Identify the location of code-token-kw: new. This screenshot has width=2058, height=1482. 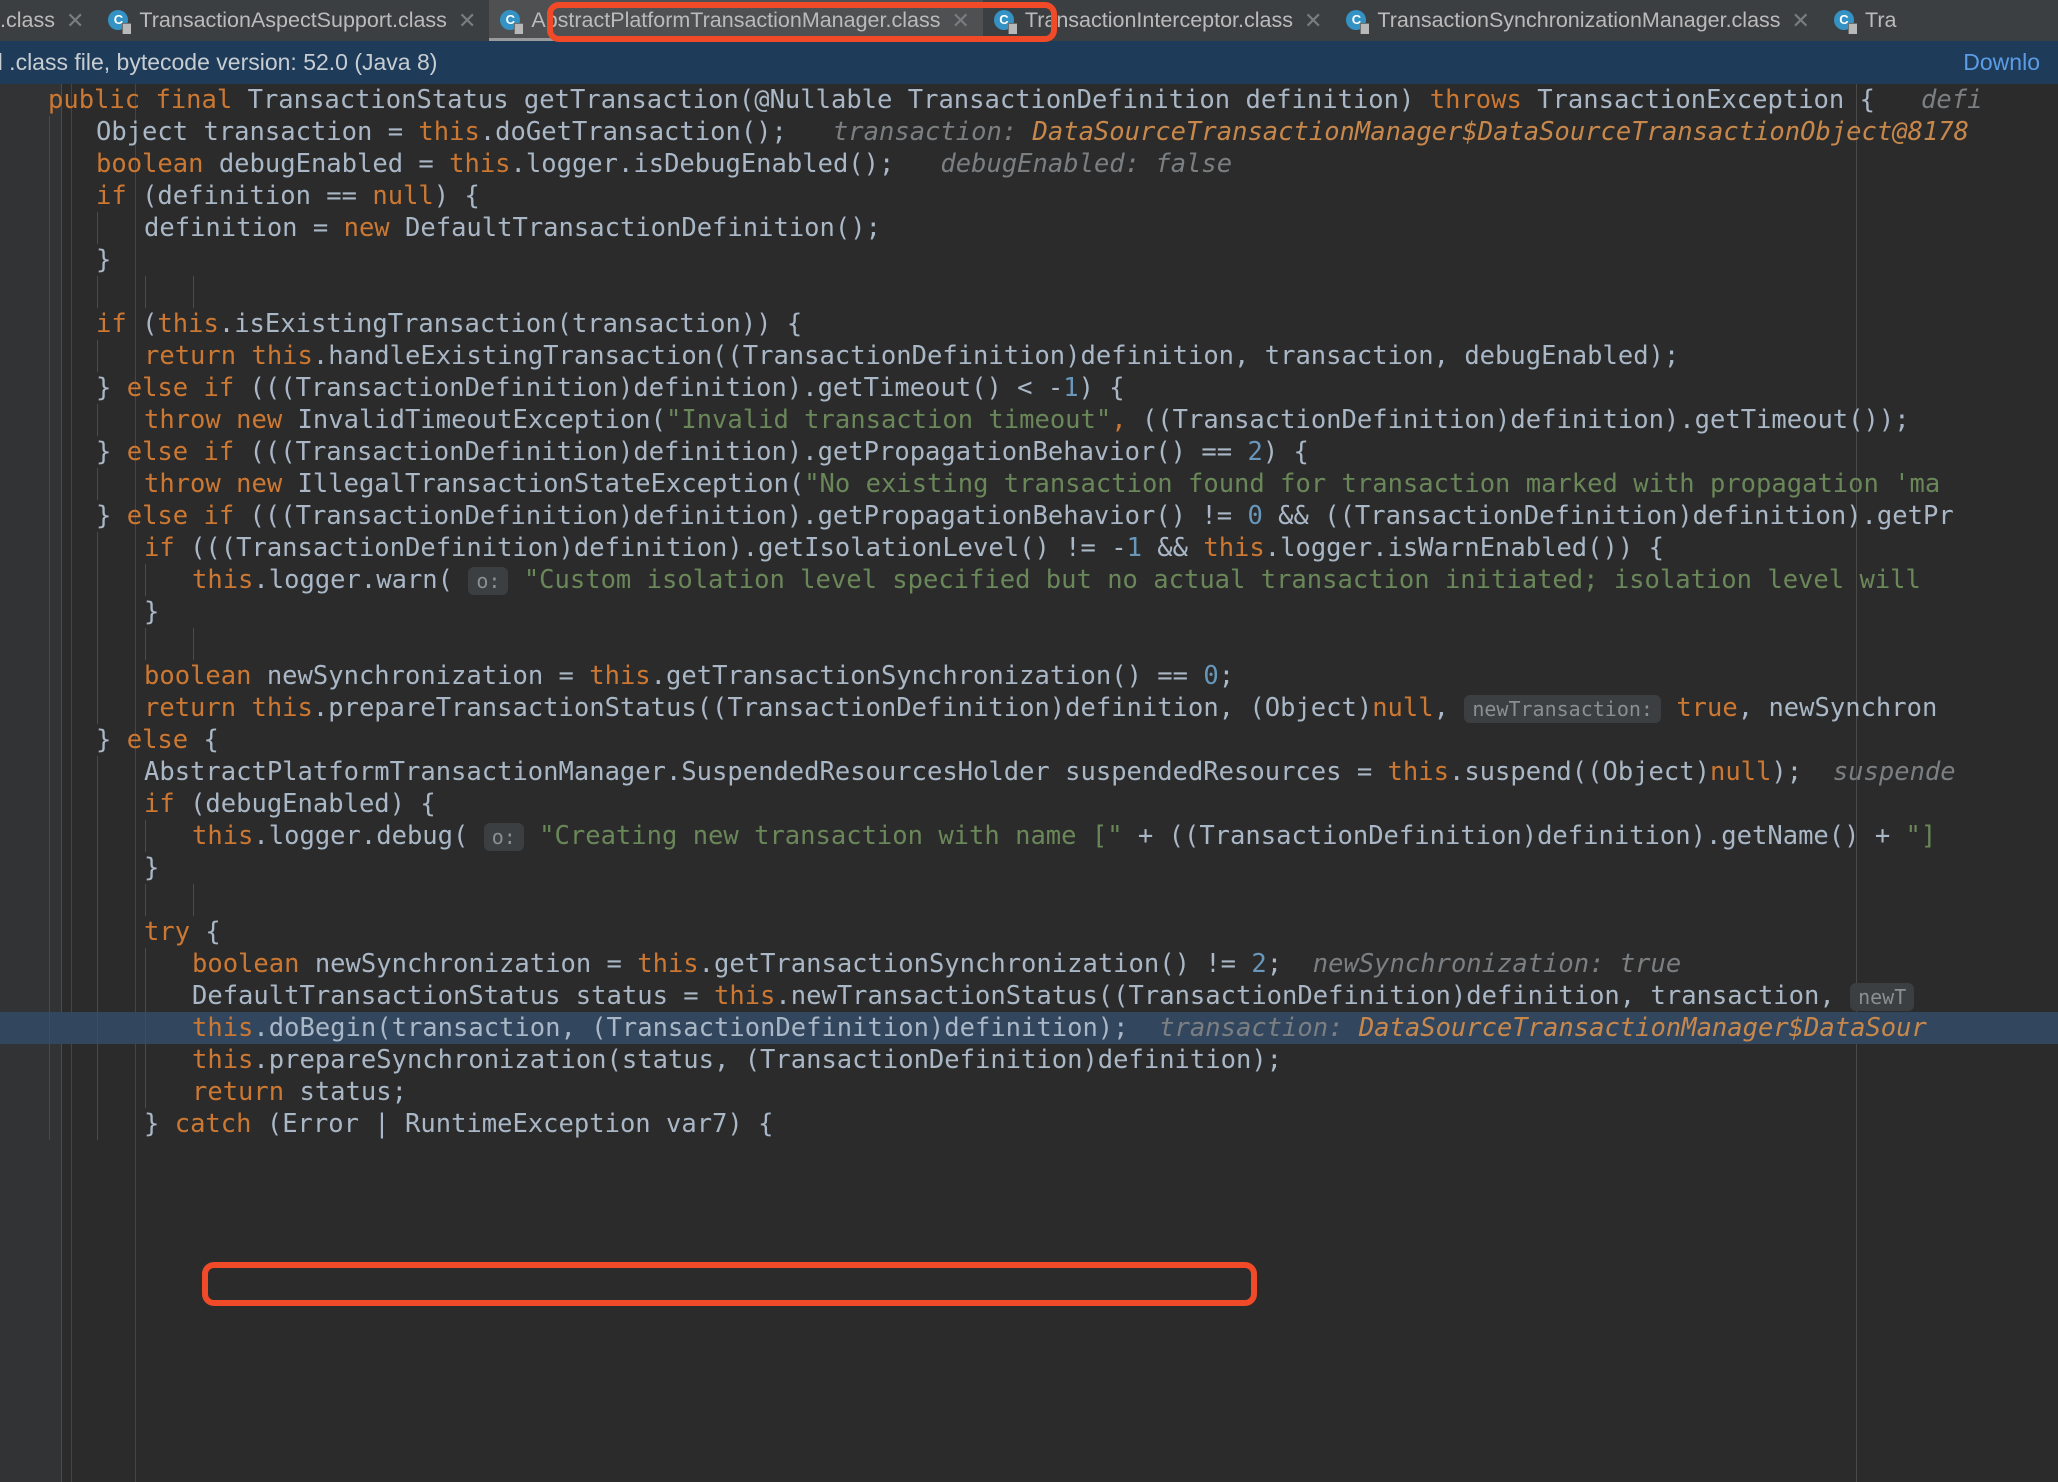
(374, 228).